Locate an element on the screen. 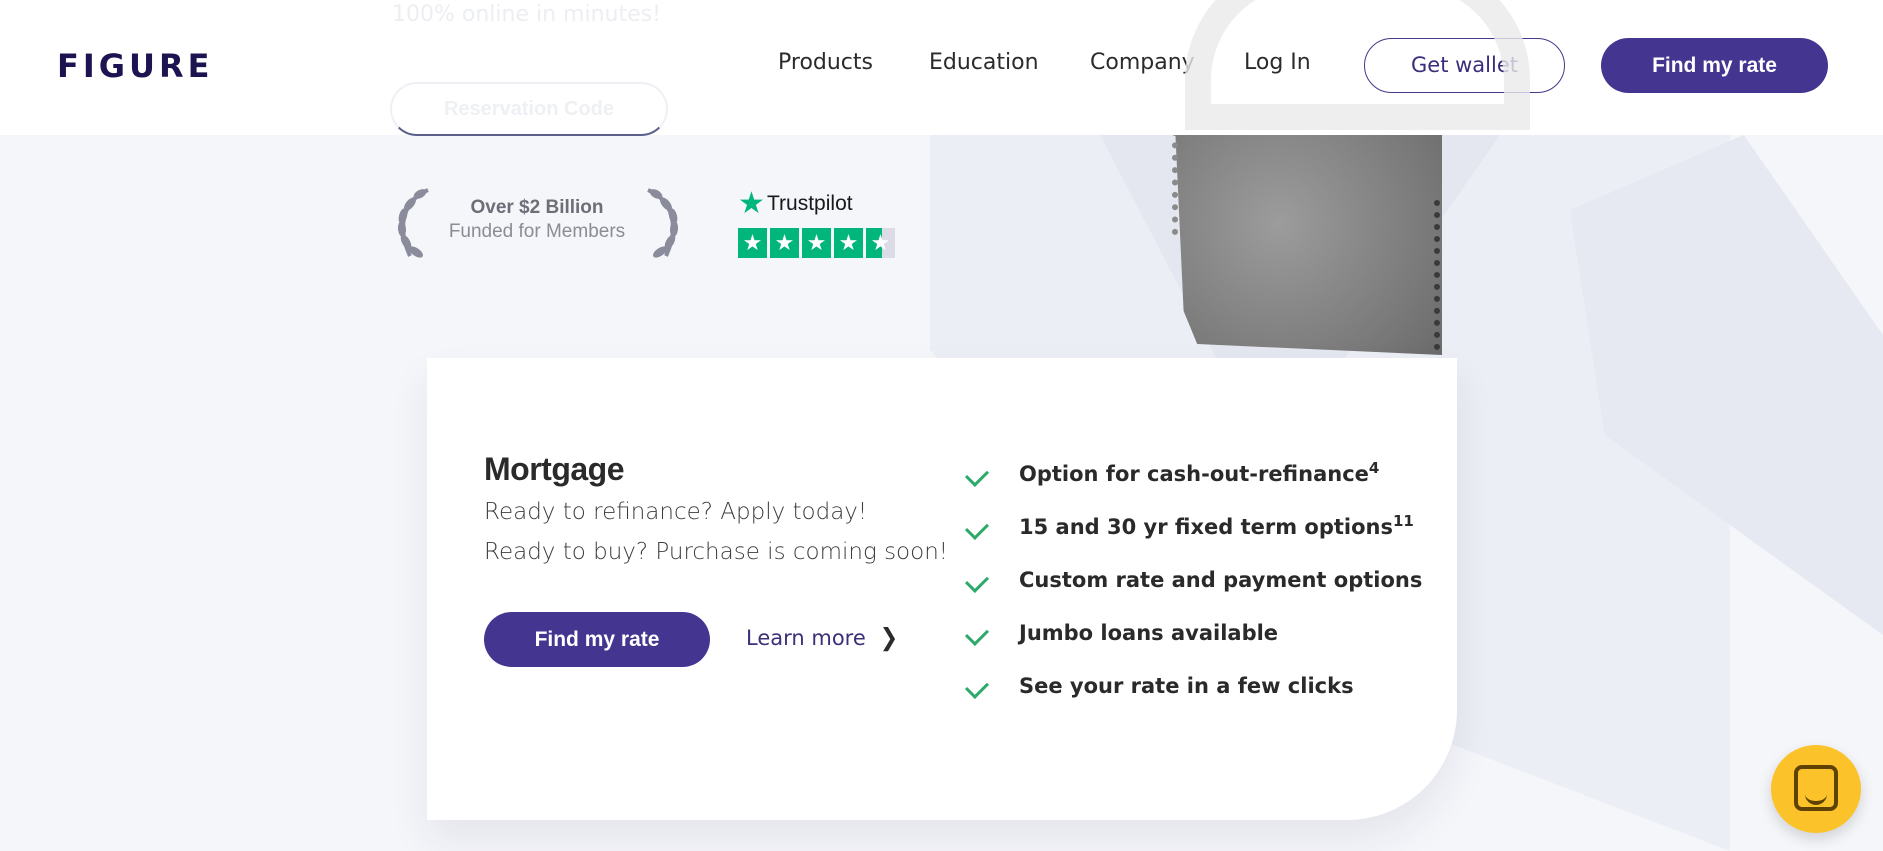  feature-text: Jumbo loans available is located at coordinates (1149, 633).